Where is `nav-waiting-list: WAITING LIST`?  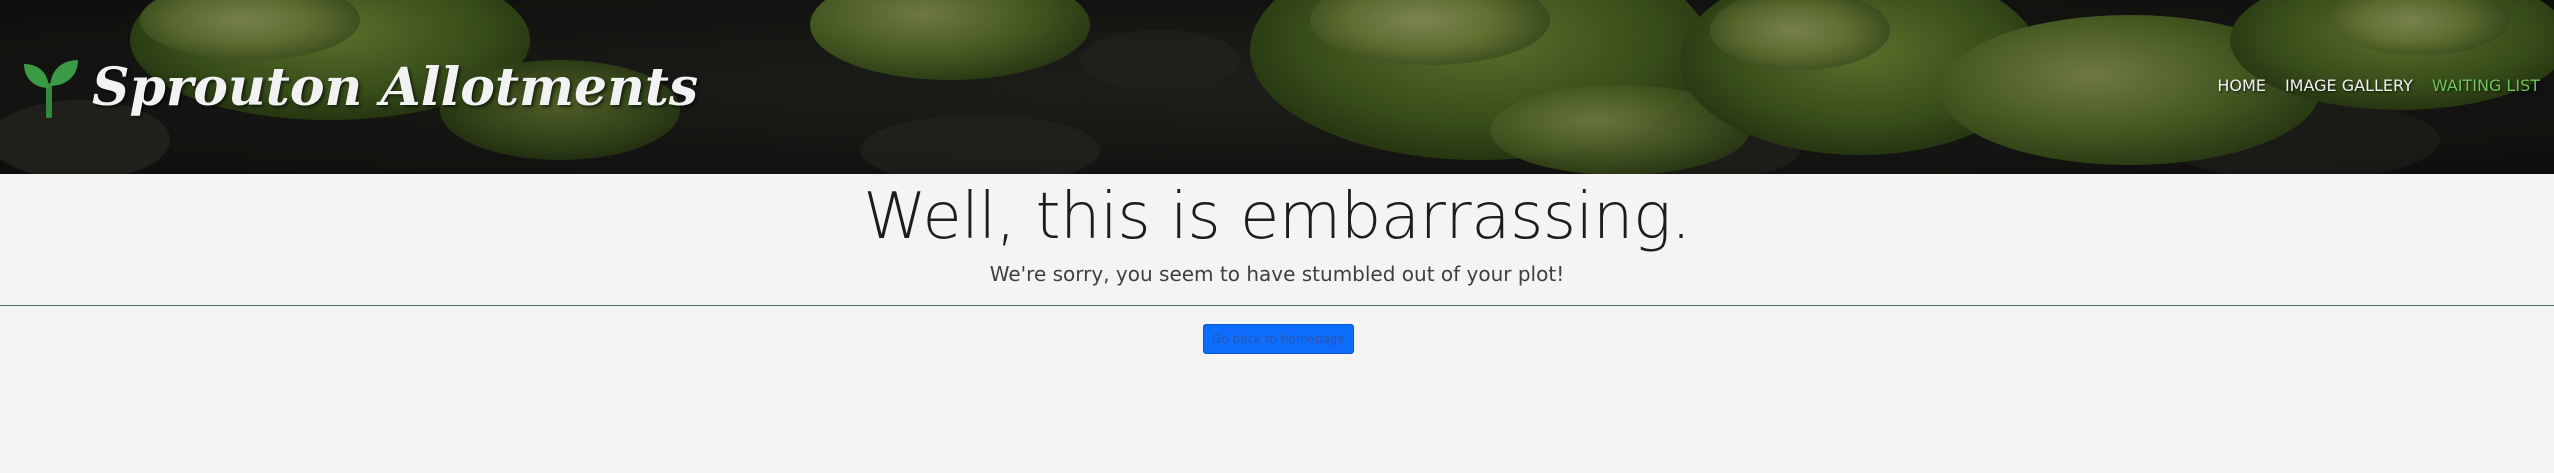 nav-waiting-list: WAITING LIST is located at coordinates (2486, 85).